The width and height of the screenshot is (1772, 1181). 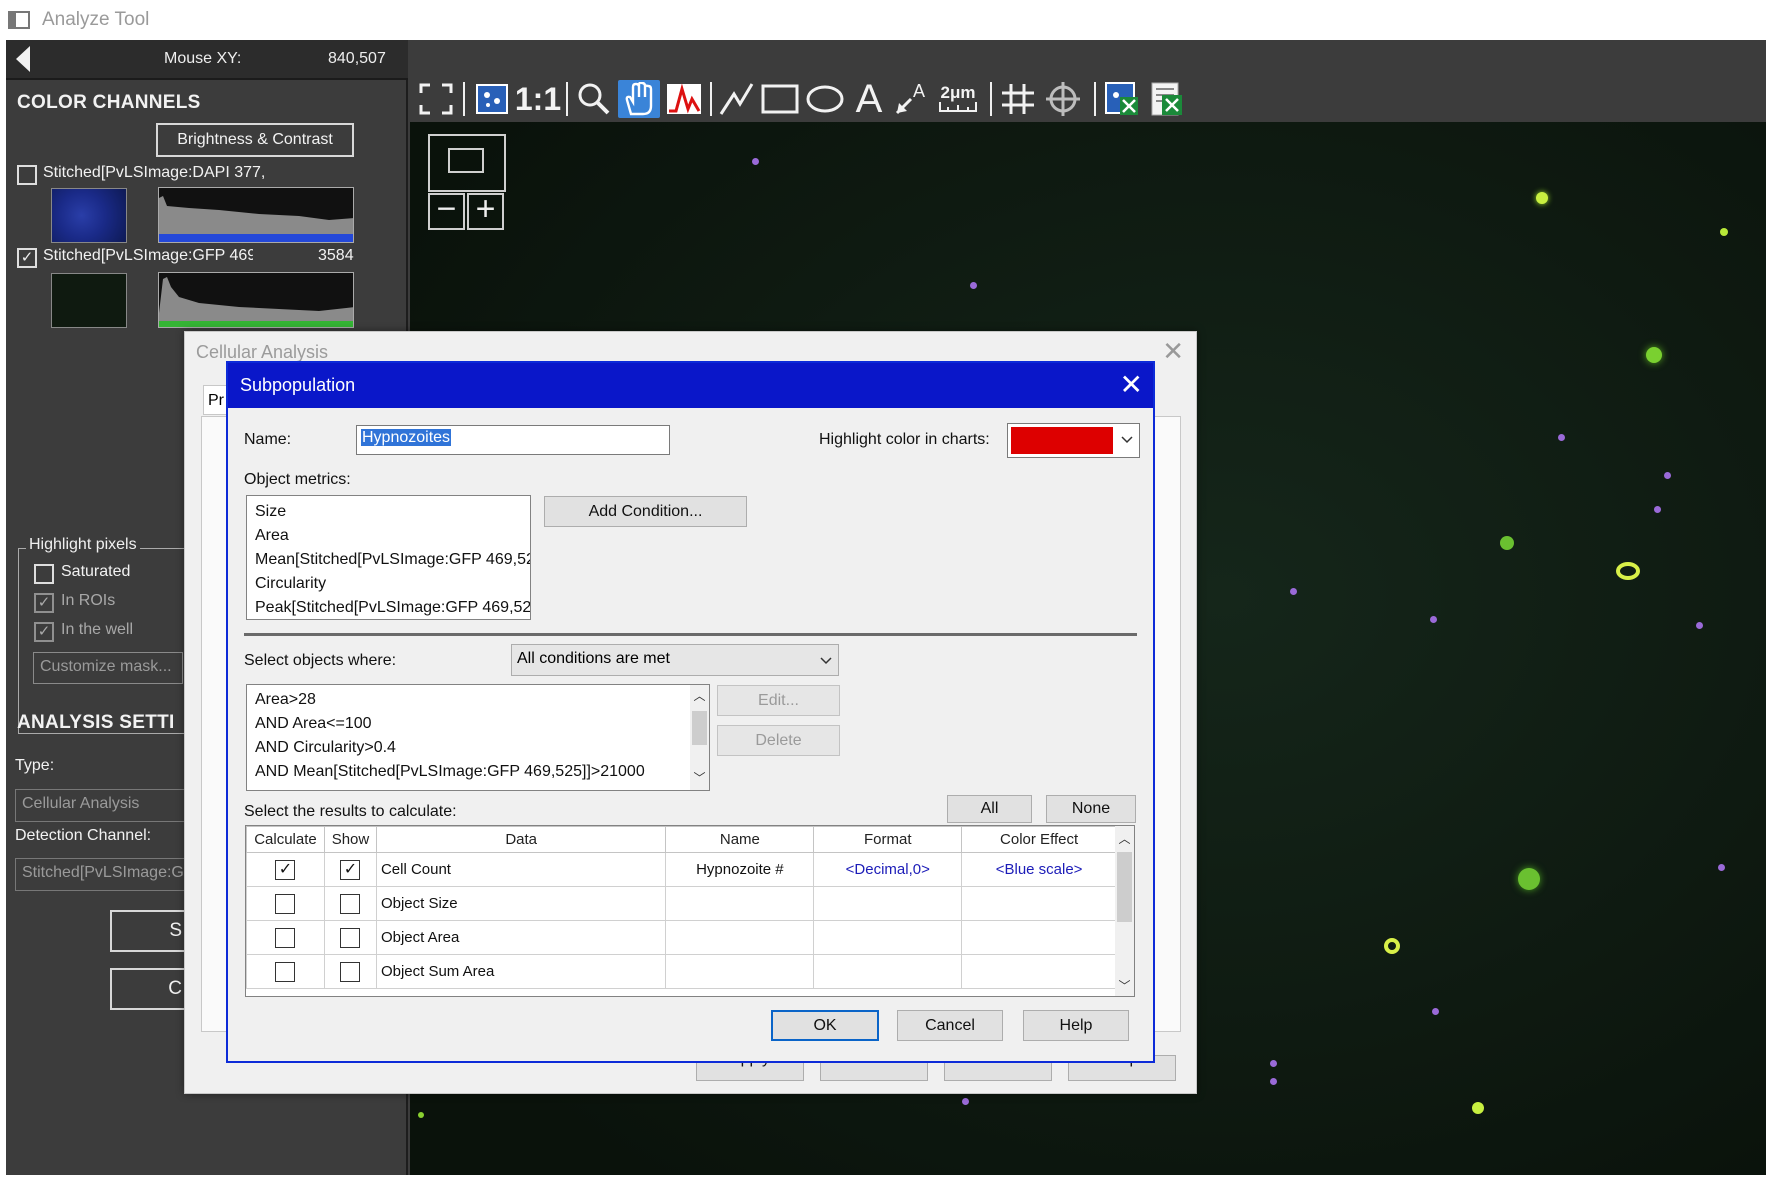 What do you see at coordinates (1091, 809) in the screenshot?
I see `select-none-button: None` at bounding box center [1091, 809].